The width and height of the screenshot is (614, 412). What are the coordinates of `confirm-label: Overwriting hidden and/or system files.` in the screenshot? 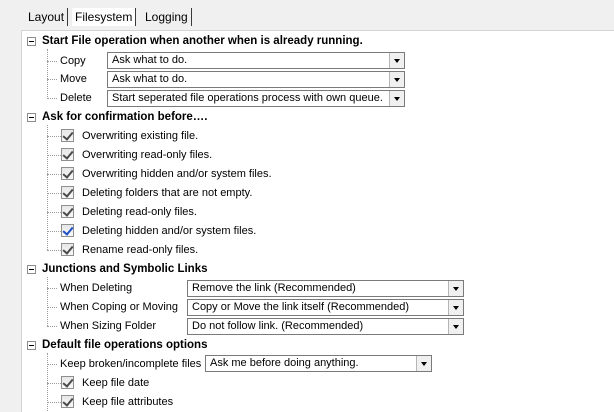 It's located at (177, 174).